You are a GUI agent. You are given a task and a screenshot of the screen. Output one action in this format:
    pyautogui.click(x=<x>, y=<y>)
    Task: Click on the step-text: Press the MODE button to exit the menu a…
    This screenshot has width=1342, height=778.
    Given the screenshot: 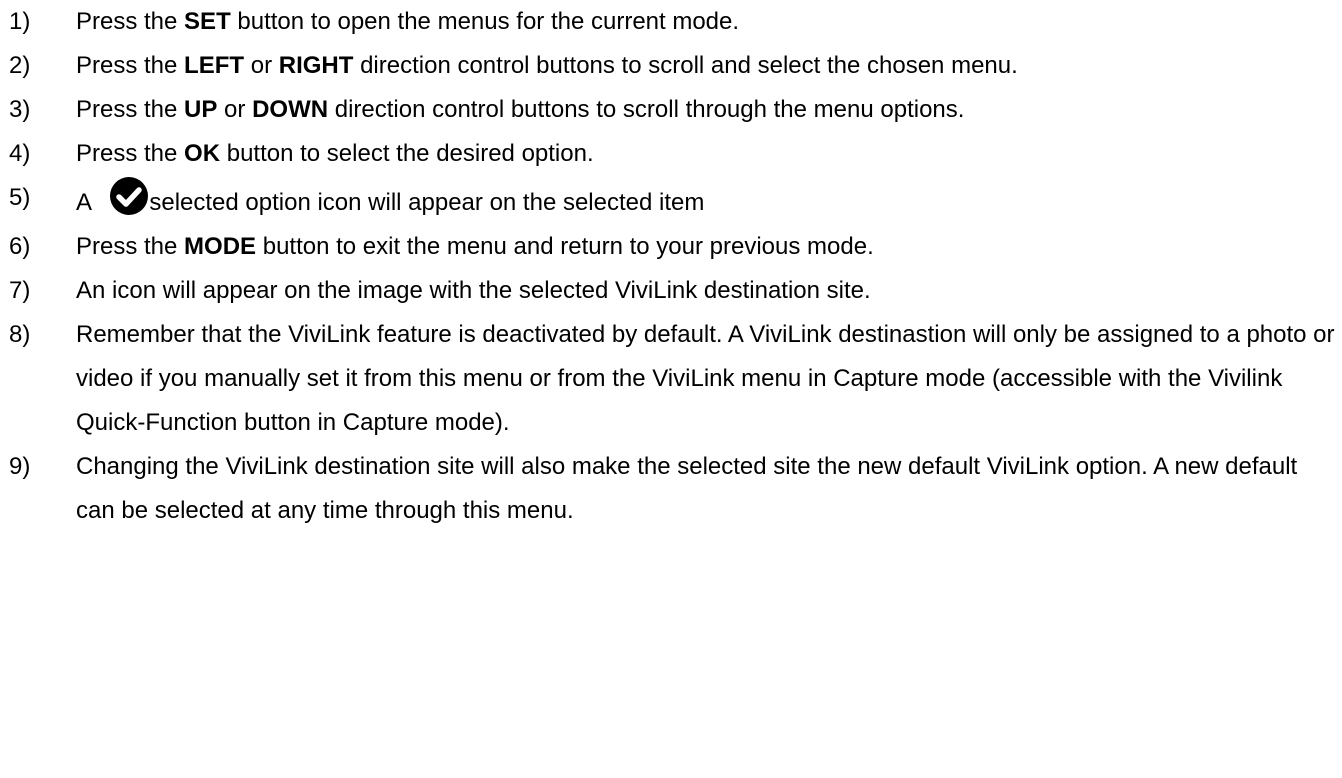 What is the action you would take?
    pyautogui.click(x=475, y=246)
    